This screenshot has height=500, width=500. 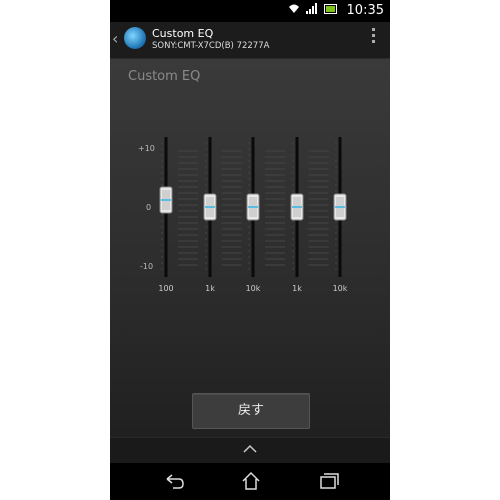 What do you see at coordinates (135, 38) in the screenshot?
I see `app-icon` at bounding box center [135, 38].